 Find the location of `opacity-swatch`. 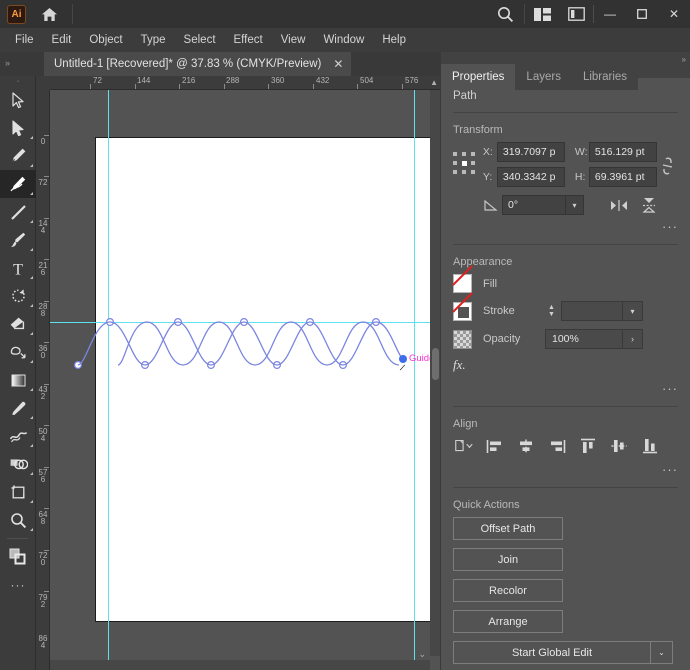

opacity-swatch is located at coordinates (462, 339).